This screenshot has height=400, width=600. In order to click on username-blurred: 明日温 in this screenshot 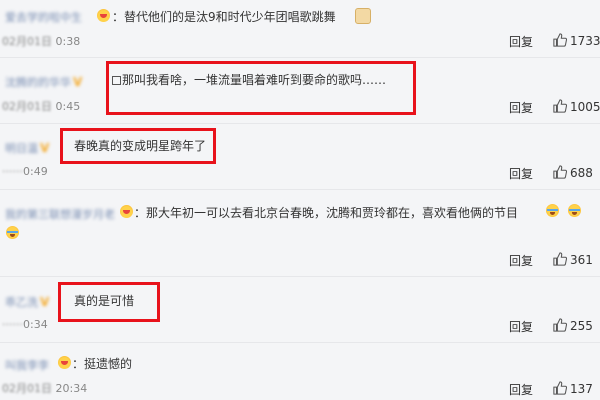, I will do `click(21, 148)`.